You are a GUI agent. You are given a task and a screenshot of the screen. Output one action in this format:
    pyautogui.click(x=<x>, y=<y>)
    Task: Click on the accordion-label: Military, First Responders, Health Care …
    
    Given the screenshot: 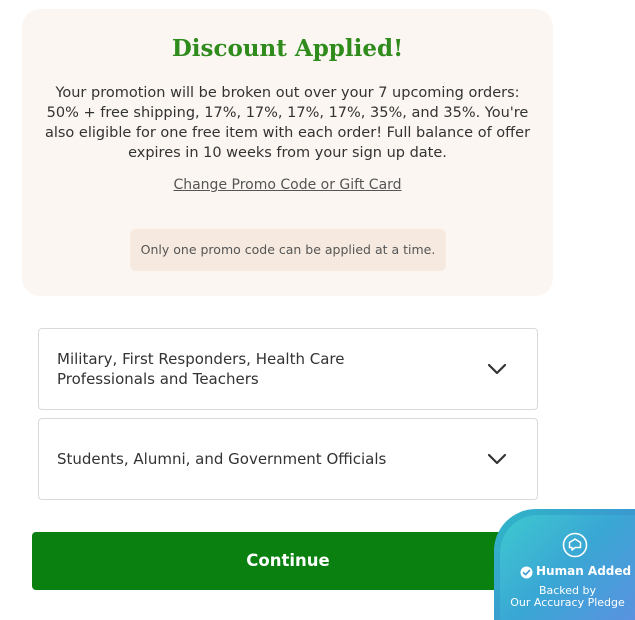 What is the action you would take?
    pyautogui.click(x=201, y=369)
    